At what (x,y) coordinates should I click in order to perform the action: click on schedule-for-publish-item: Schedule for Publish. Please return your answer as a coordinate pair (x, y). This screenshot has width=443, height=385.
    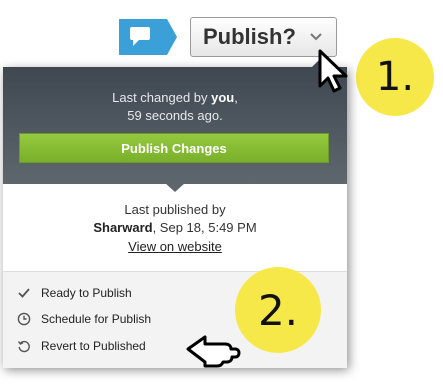
    Looking at the image, I should click on (84, 319).